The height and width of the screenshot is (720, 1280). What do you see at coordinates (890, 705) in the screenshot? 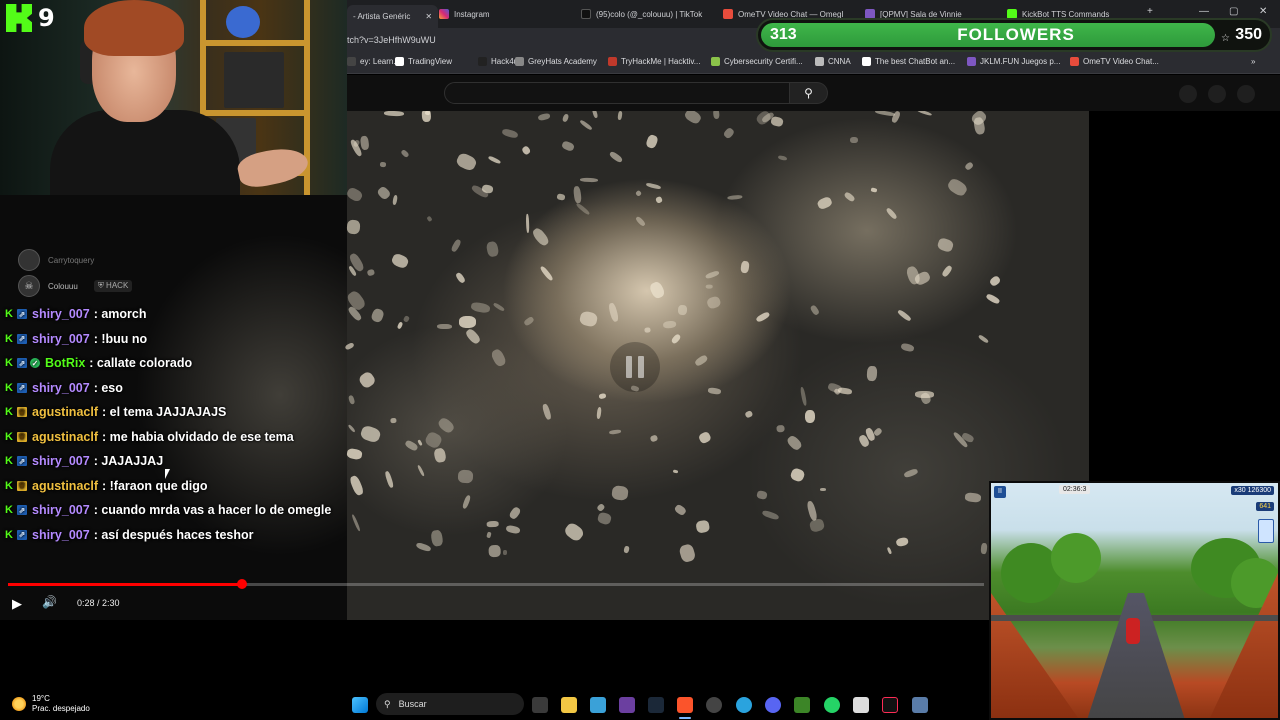
I see `tiktok-icon` at bounding box center [890, 705].